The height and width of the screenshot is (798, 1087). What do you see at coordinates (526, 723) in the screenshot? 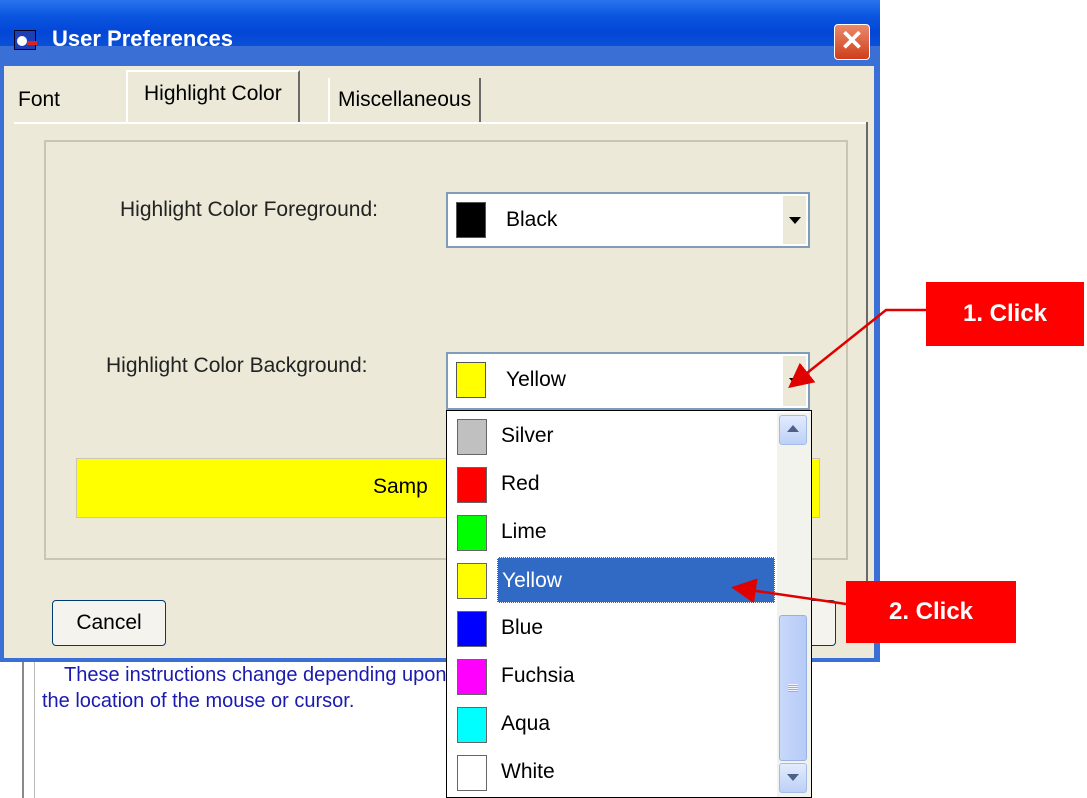
I see `dropdown-item-label: Aqua` at bounding box center [526, 723].